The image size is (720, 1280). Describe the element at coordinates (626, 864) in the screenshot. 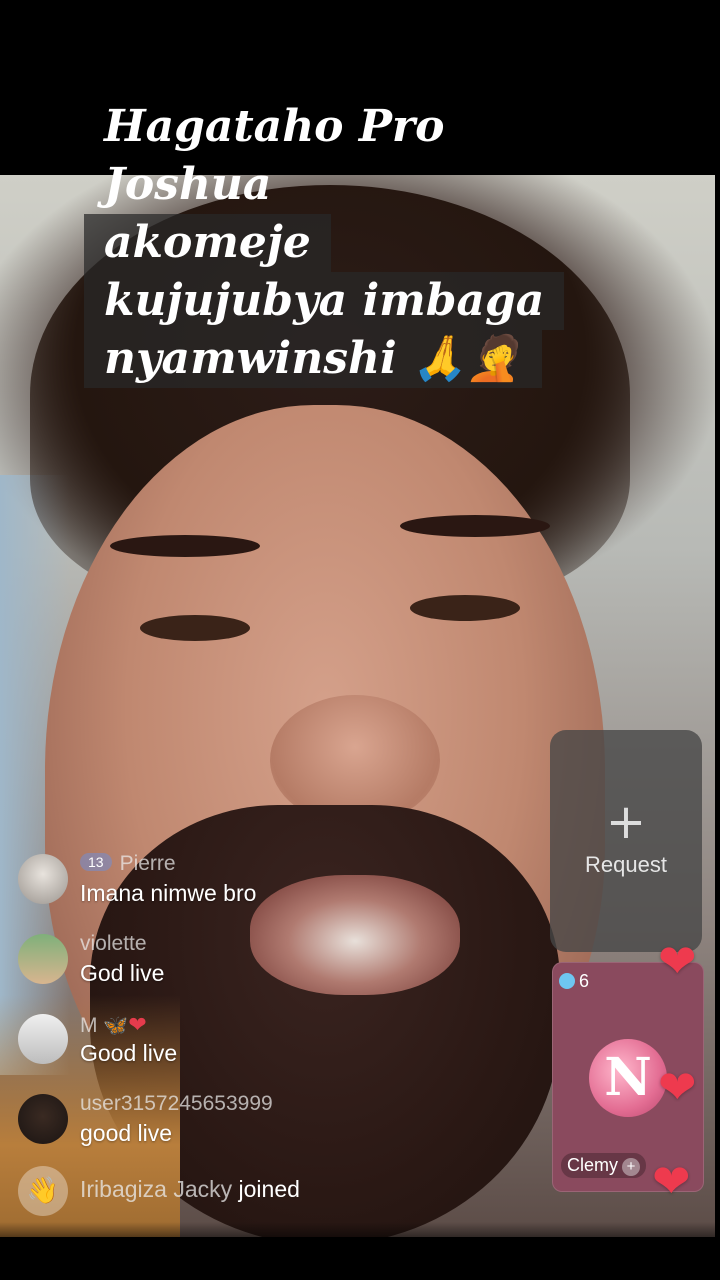

I see `request-label: Request` at that location.